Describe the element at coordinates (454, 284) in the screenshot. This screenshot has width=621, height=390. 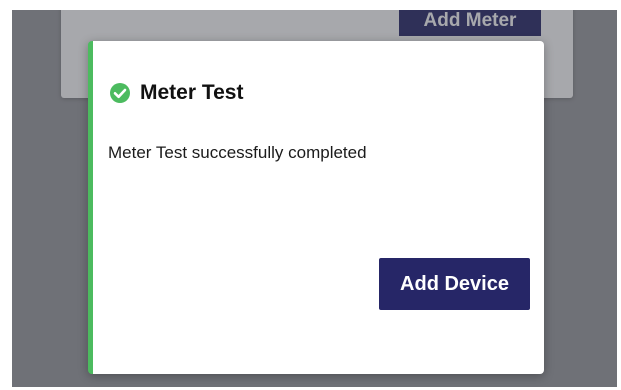
I see `add-device-button: Add Device` at that location.